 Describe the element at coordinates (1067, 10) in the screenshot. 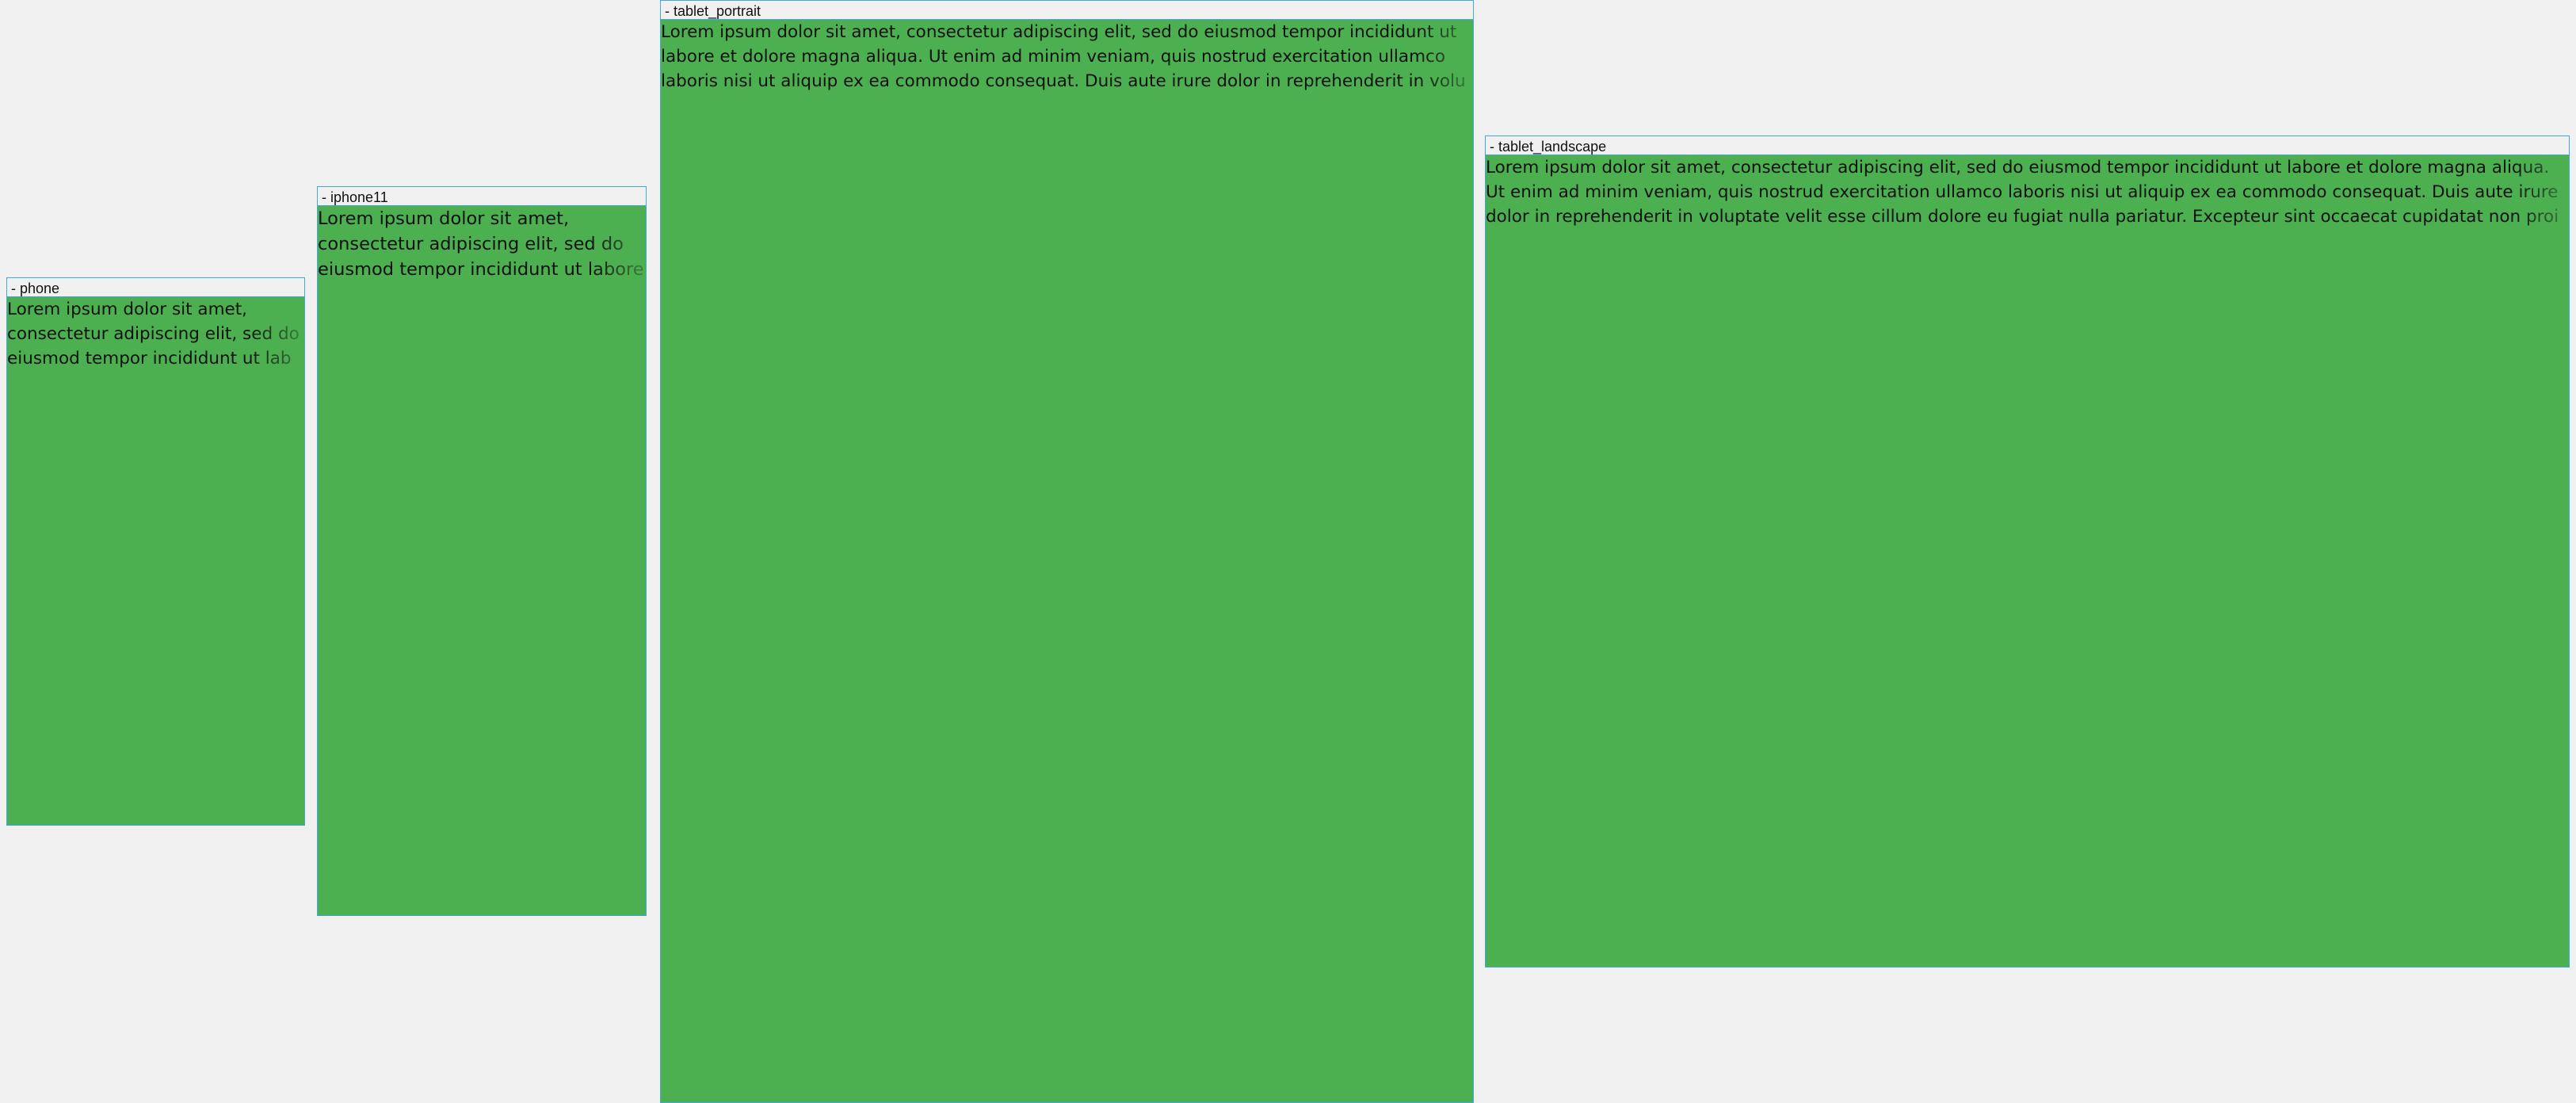

I see `frame-label-tablet-portrait: - tablet_portrait` at that location.